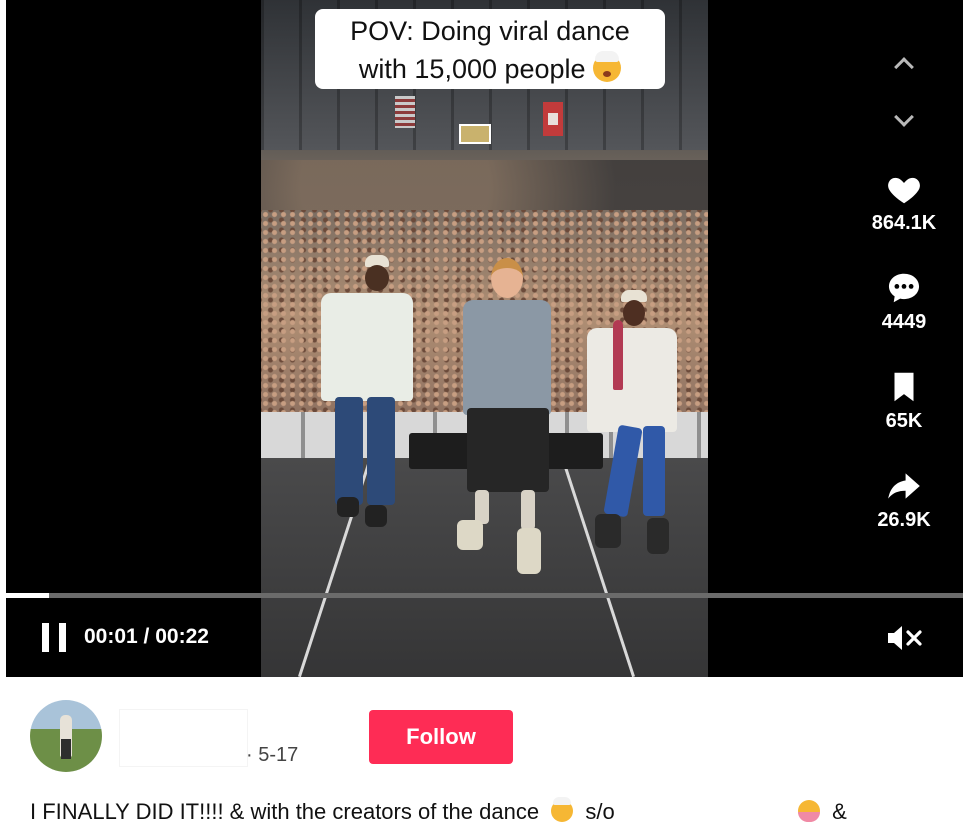 The height and width of the screenshot is (832, 975). I want to click on post-date-value: 5-17, so click(278, 755).